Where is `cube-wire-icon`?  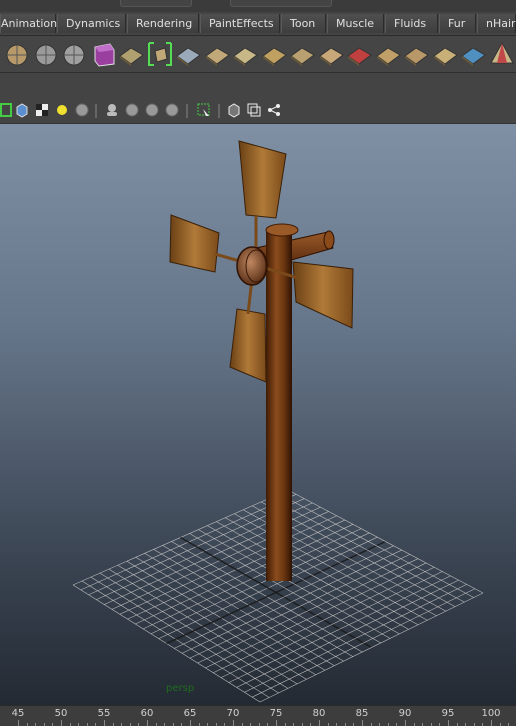
cube-wire-icon is located at coordinates (234, 110).